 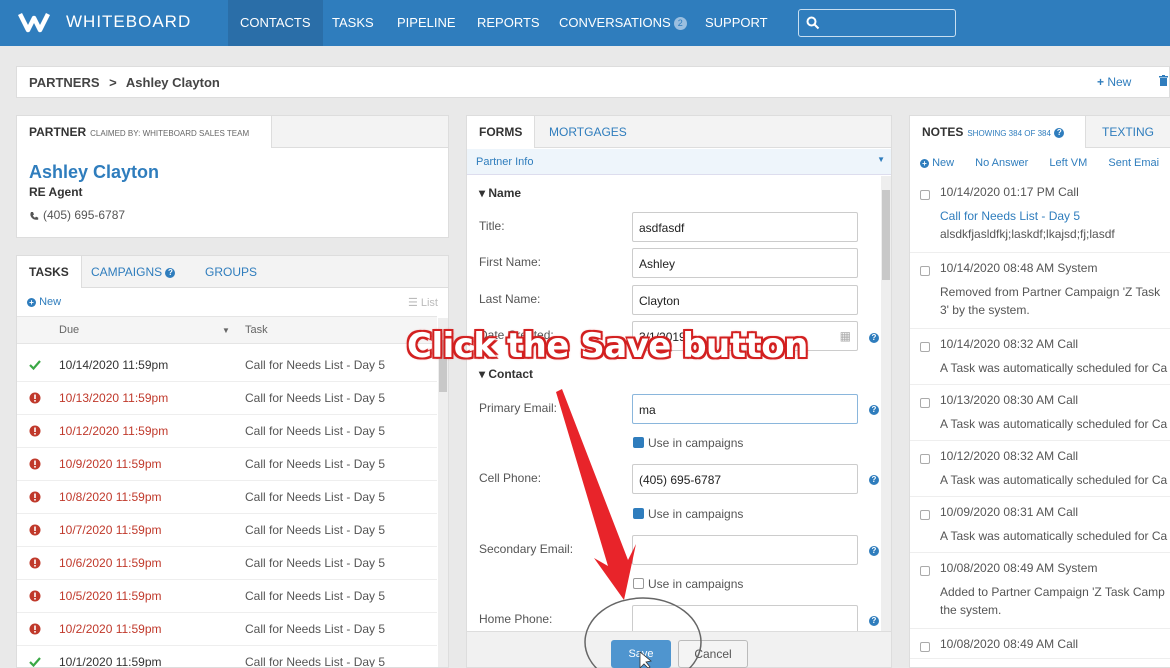 I want to click on annotation-callout: Click the Save button, so click(x=607, y=346).